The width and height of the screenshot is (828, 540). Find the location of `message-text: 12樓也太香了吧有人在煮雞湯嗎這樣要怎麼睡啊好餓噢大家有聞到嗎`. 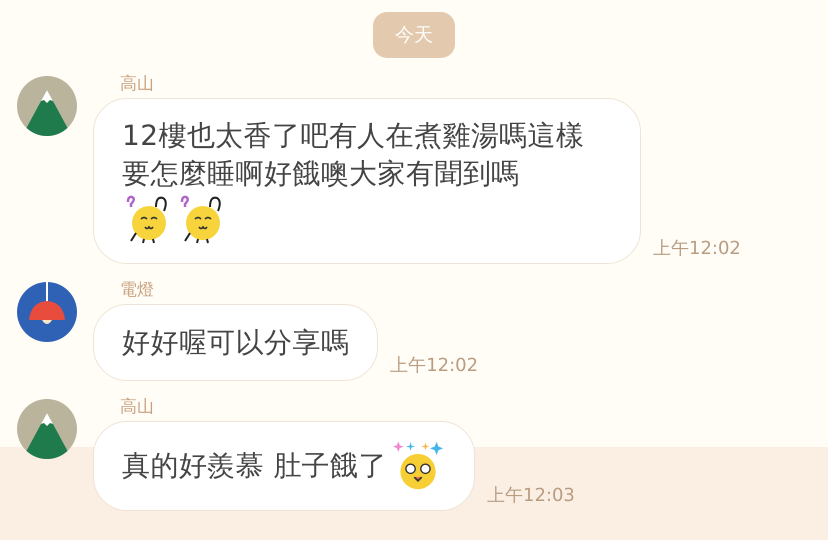

message-text: 12樓也太香了吧有人在煮雞湯嗎這樣要怎麼睡啊好餓噢大家有聞到嗎 is located at coordinates (354, 155).